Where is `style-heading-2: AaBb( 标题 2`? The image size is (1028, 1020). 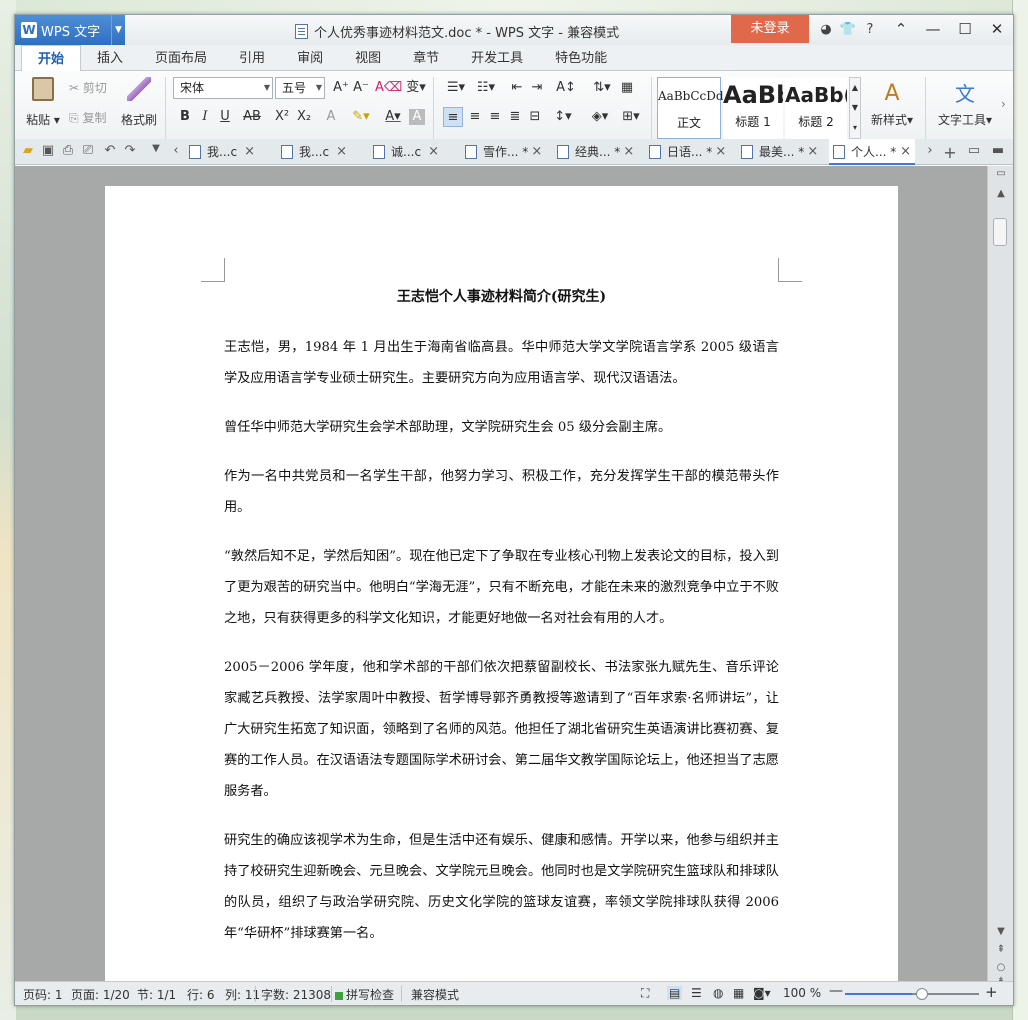 style-heading-2: AaBb( 标题 2 is located at coordinates (816, 108).